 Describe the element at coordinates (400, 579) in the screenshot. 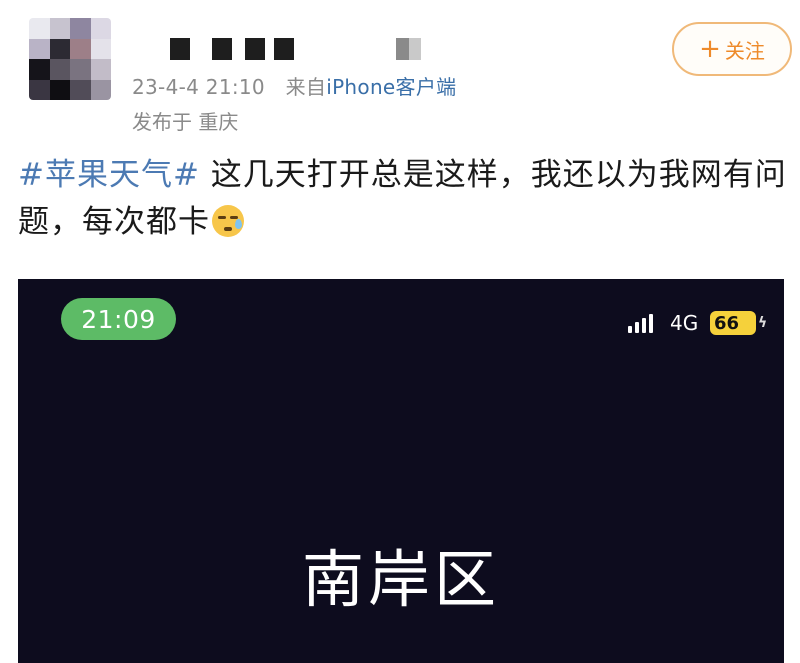

I see `weather-city-name: 南岸区` at that location.